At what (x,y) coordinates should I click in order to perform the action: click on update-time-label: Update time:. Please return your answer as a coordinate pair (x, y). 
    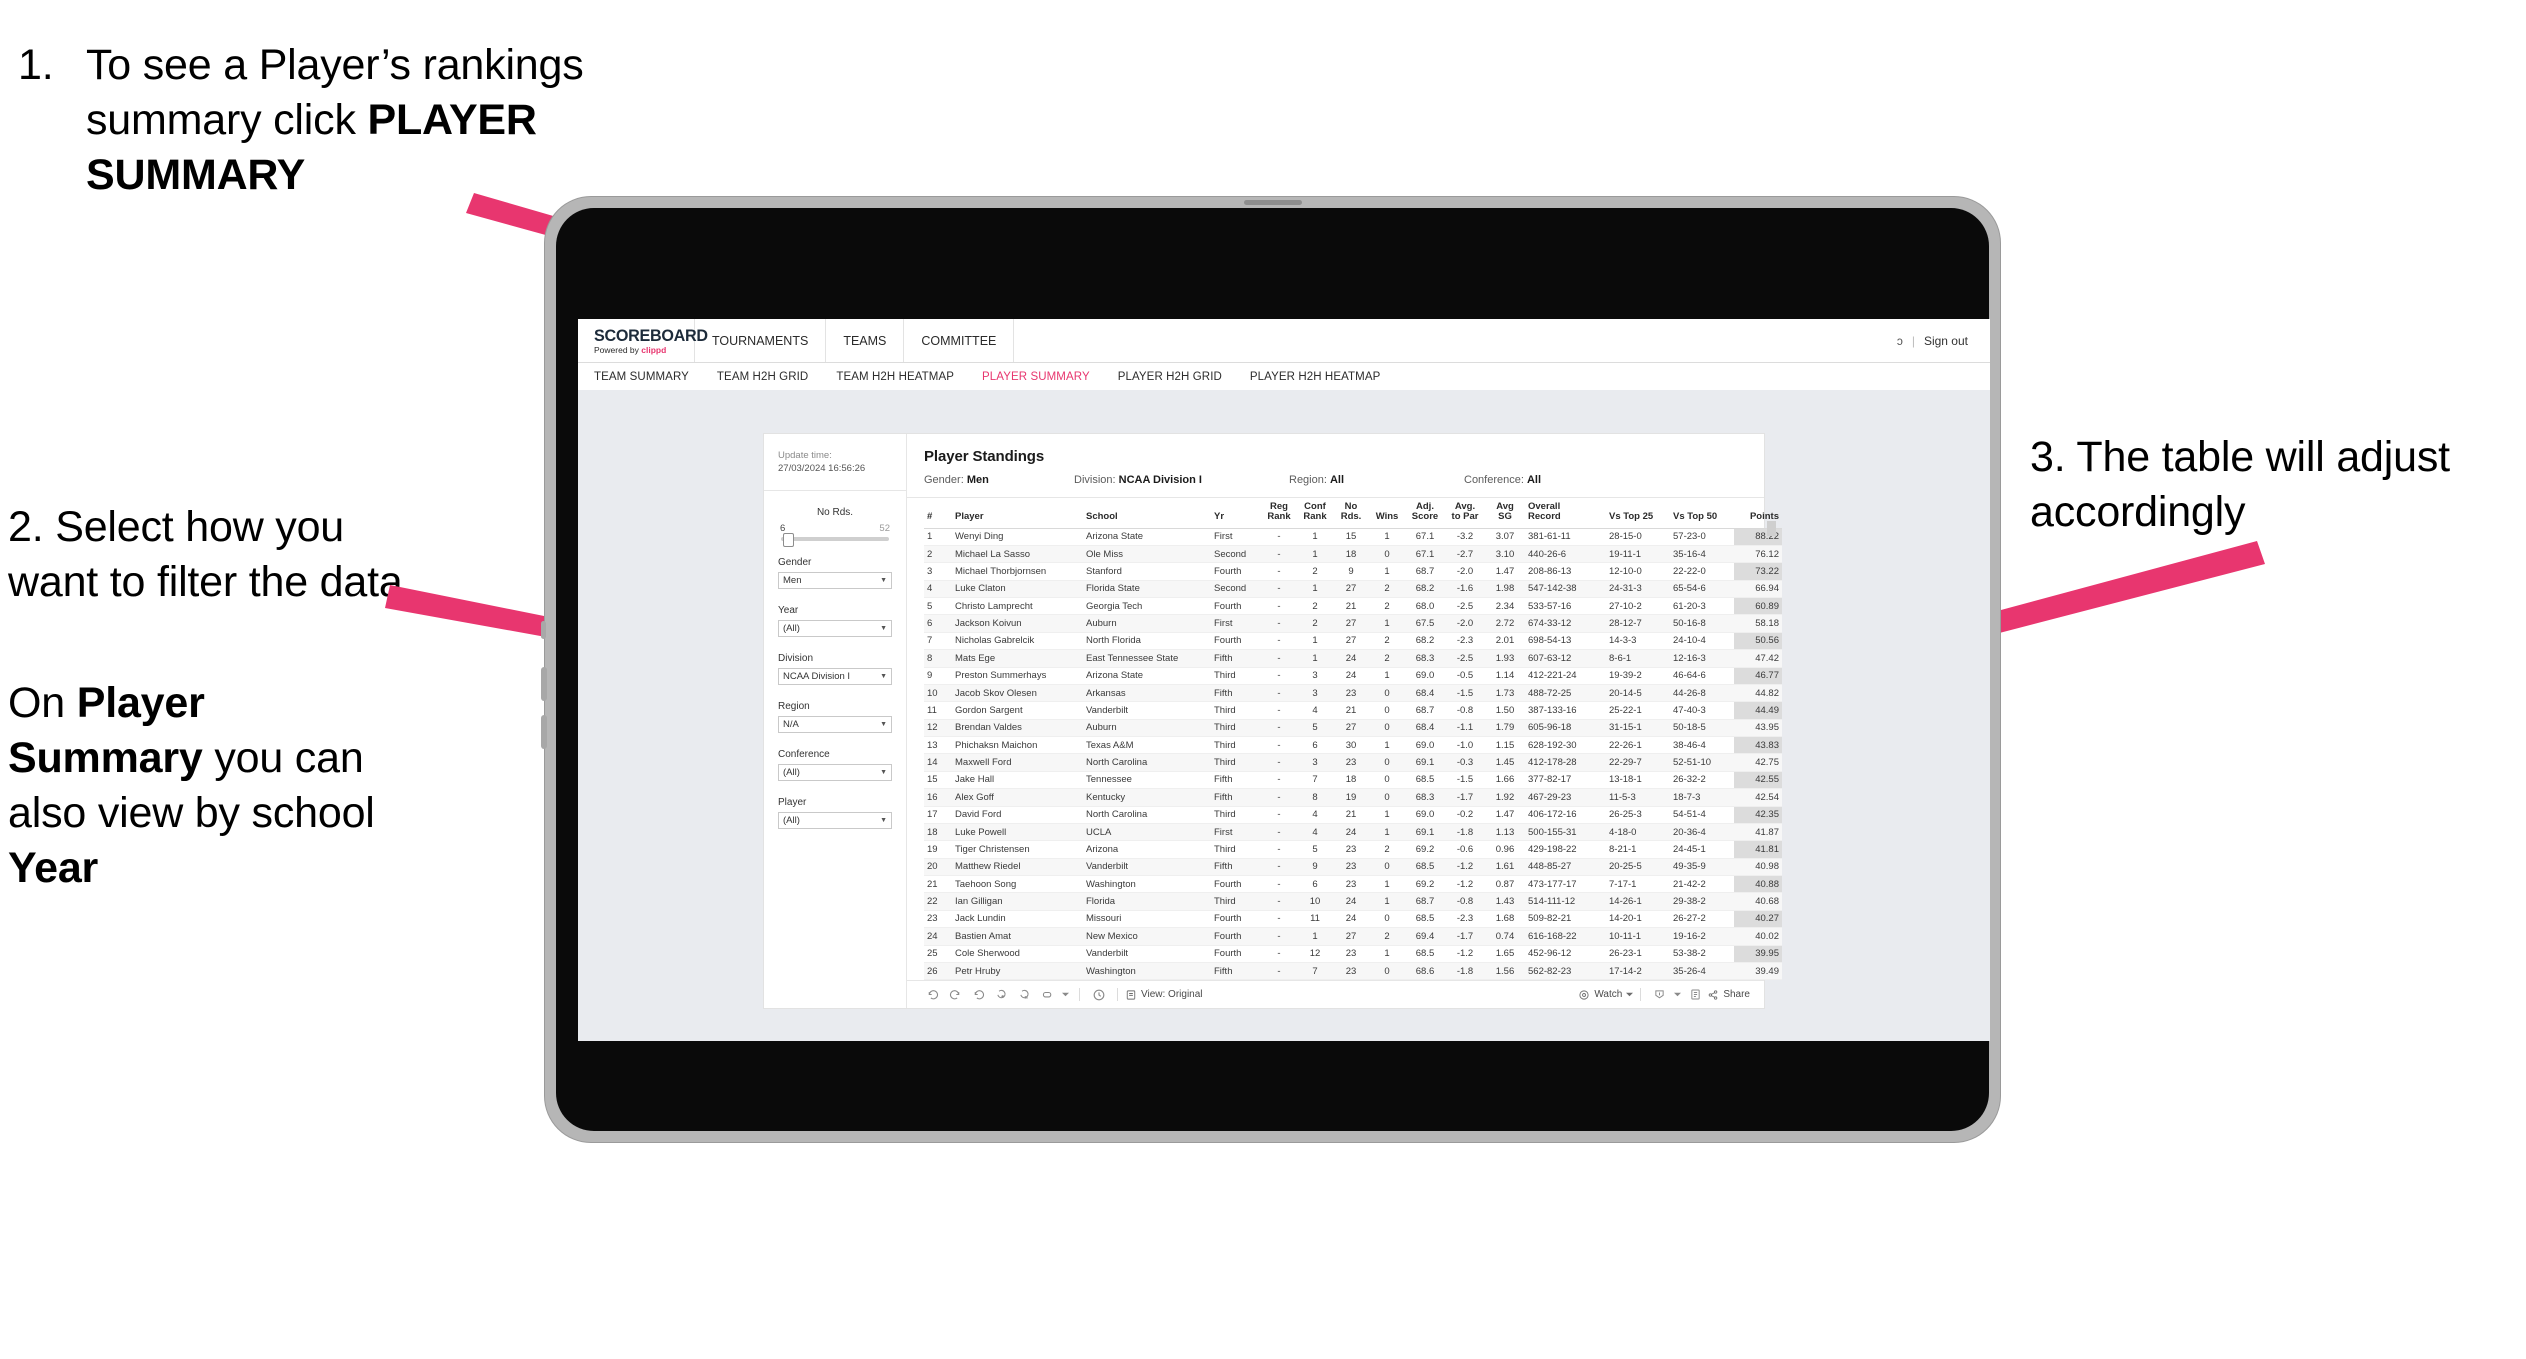
    Looking at the image, I should click on (805, 455).